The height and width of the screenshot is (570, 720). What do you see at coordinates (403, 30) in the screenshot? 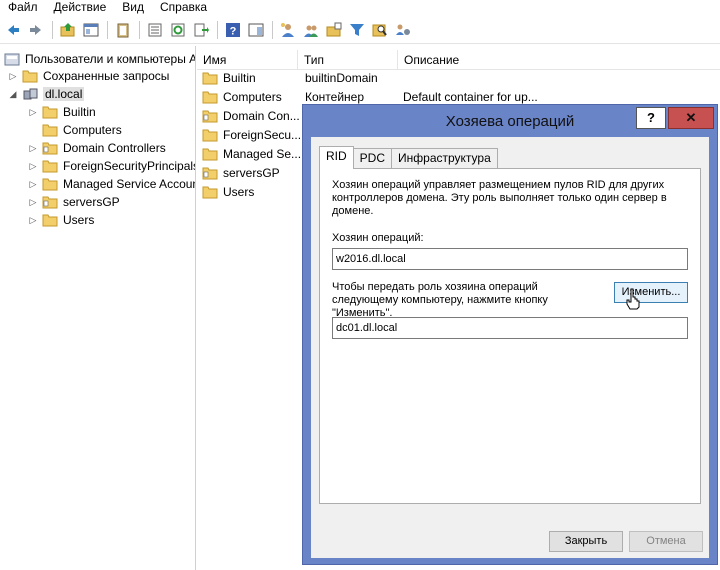
I see `add-to-group-icon` at bounding box center [403, 30].